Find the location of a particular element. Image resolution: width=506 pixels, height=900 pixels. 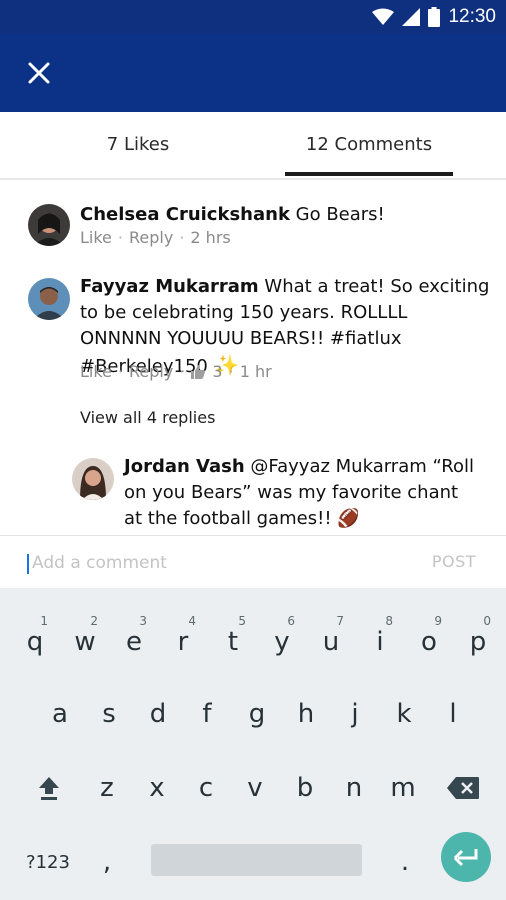

key-c: c is located at coordinates (206, 788).